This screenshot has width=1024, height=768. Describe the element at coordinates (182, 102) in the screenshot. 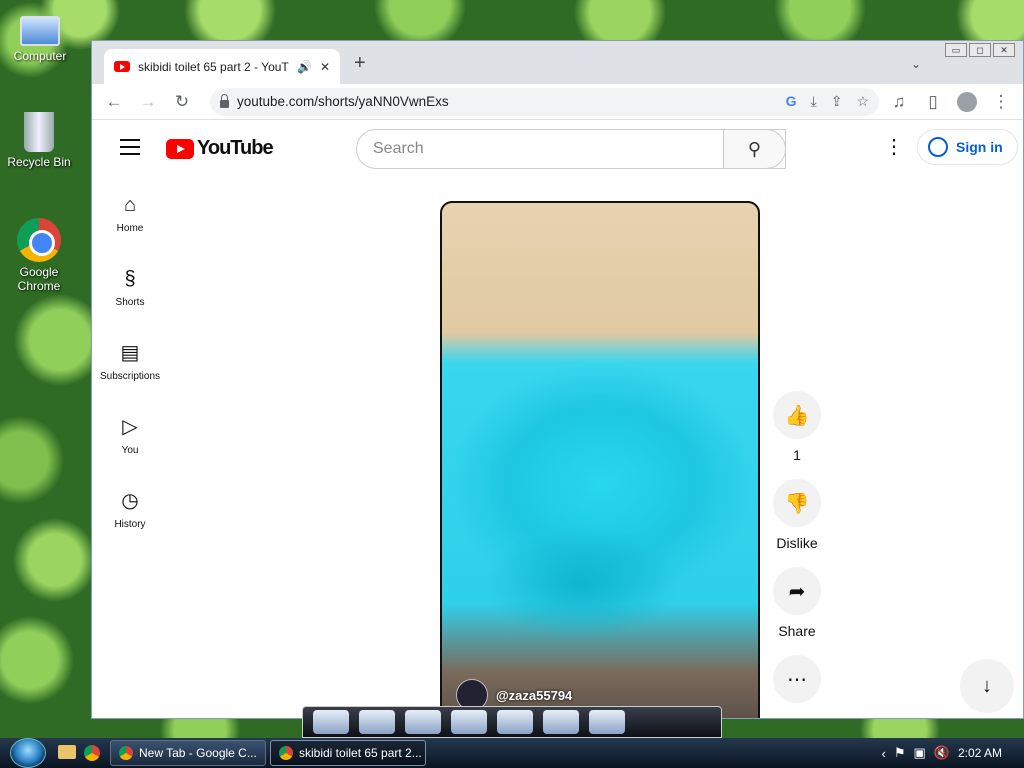

I see `reload-button: ↻` at that location.